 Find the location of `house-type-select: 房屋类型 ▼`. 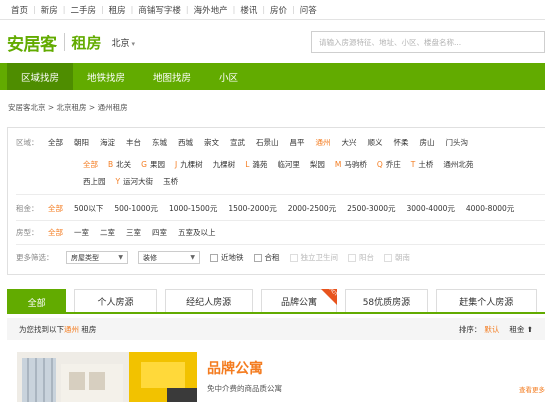

house-type-select: 房屋类型 ▼ is located at coordinates (97, 257).